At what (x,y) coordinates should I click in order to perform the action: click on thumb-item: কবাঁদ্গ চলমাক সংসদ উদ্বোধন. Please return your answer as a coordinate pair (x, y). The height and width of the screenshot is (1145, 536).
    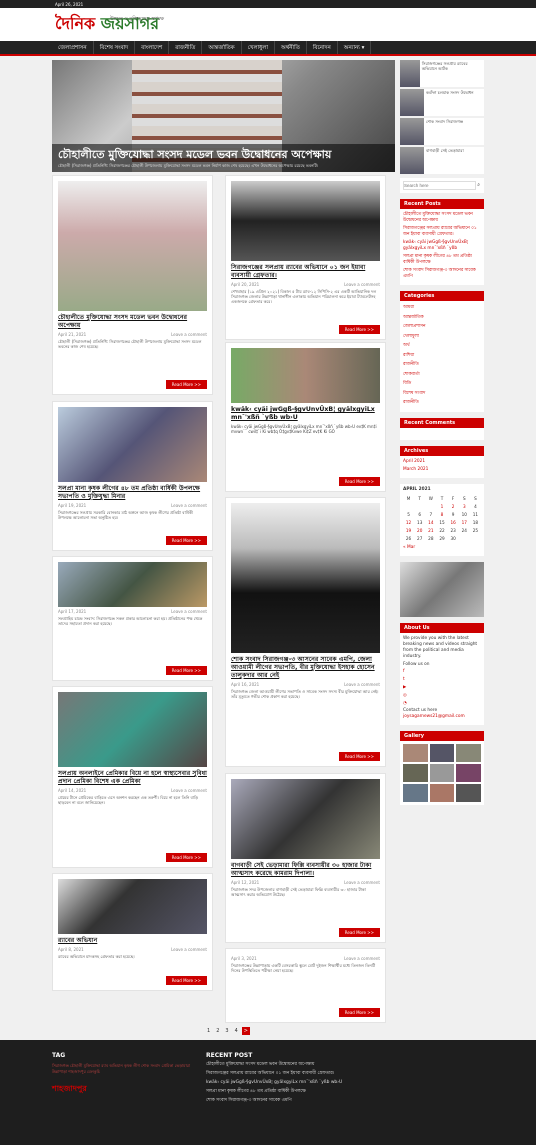
    Looking at the image, I should click on (442, 102).